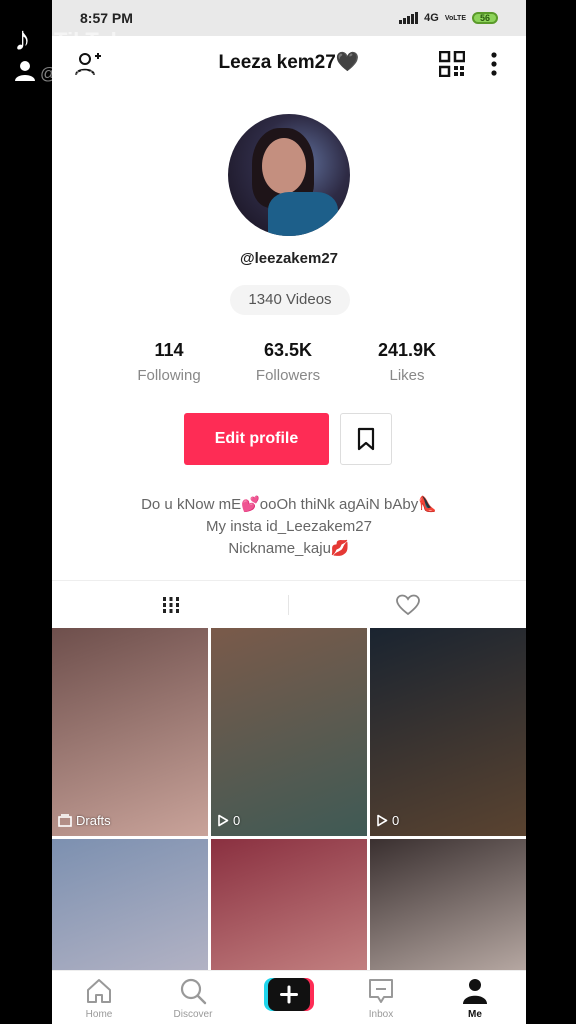  What do you see at coordinates (169, 350) in the screenshot?
I see `stat-value: 114` at bounding box center [169, 350].